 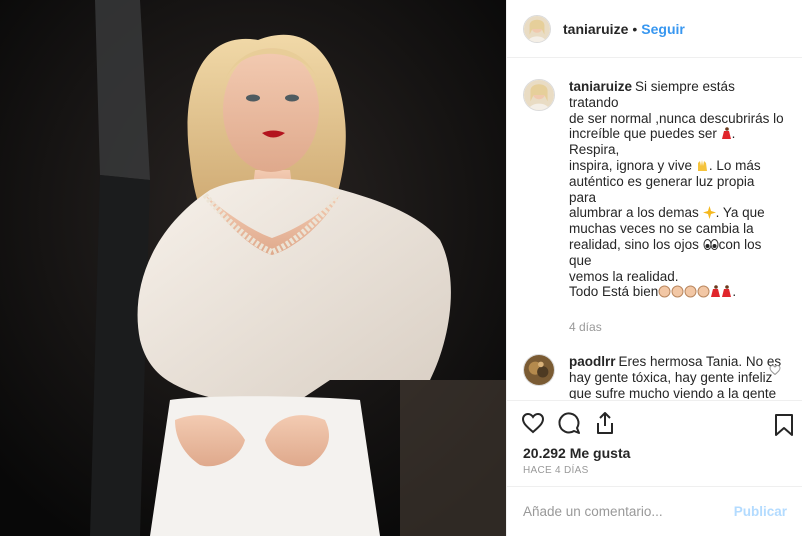 What do you see at coordinates (734, 292) in the screenshot?
I see `caption-line: .` at bounding box center [734, 292].